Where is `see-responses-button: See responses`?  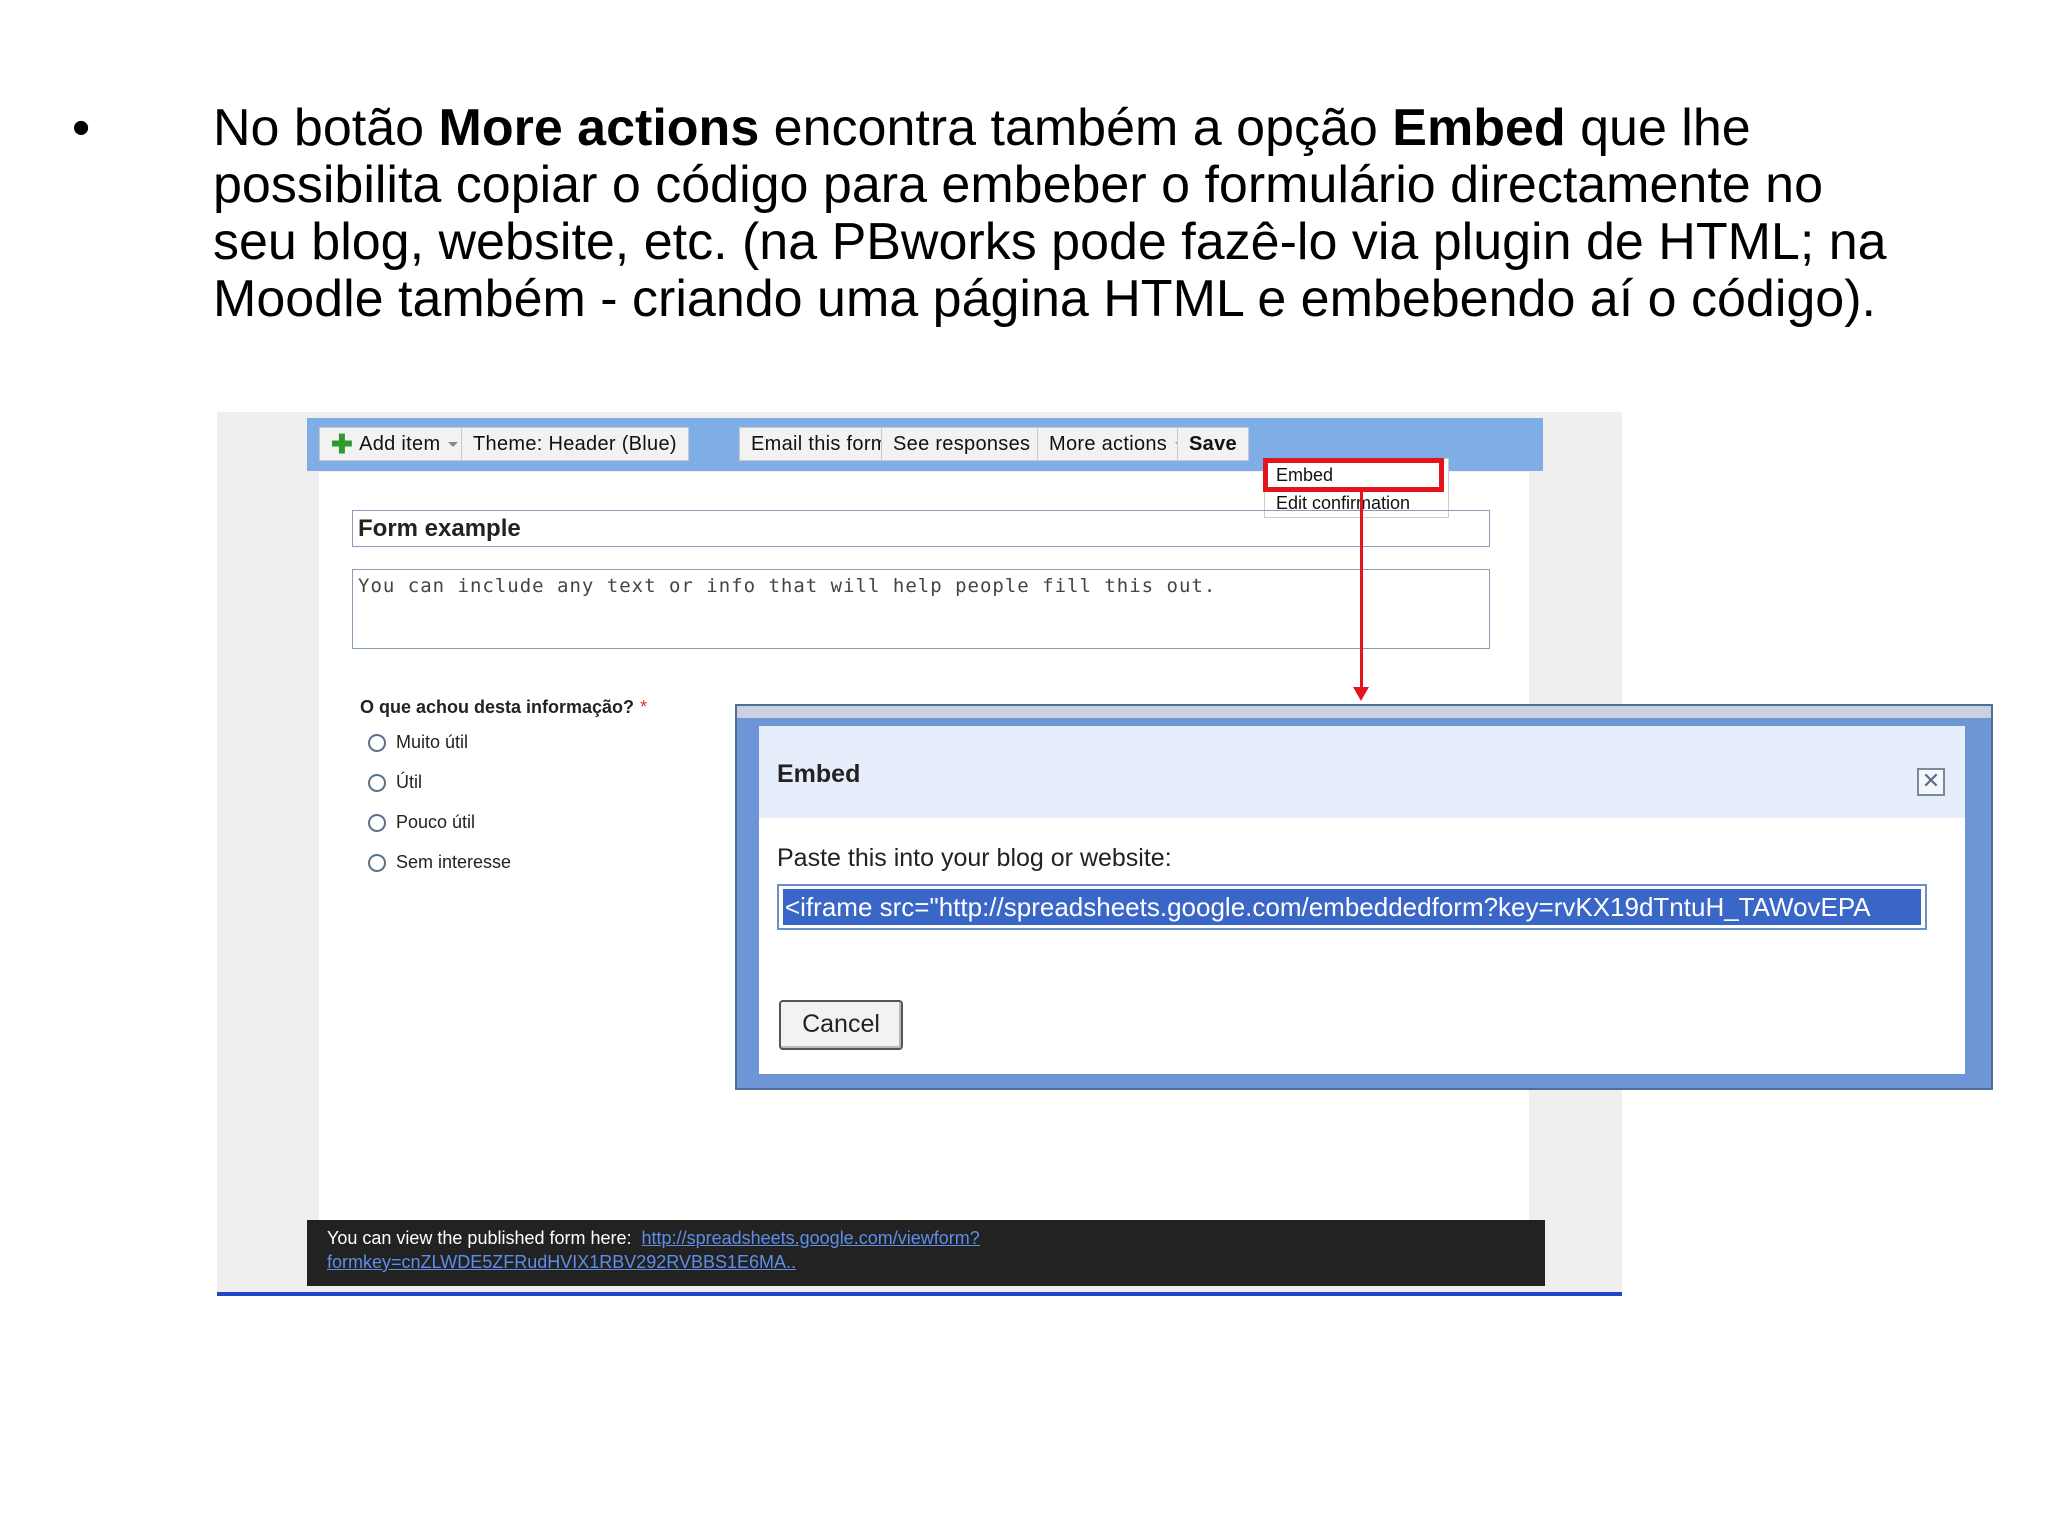 see-responses-button: See responses is located at coordinates (971, 444).